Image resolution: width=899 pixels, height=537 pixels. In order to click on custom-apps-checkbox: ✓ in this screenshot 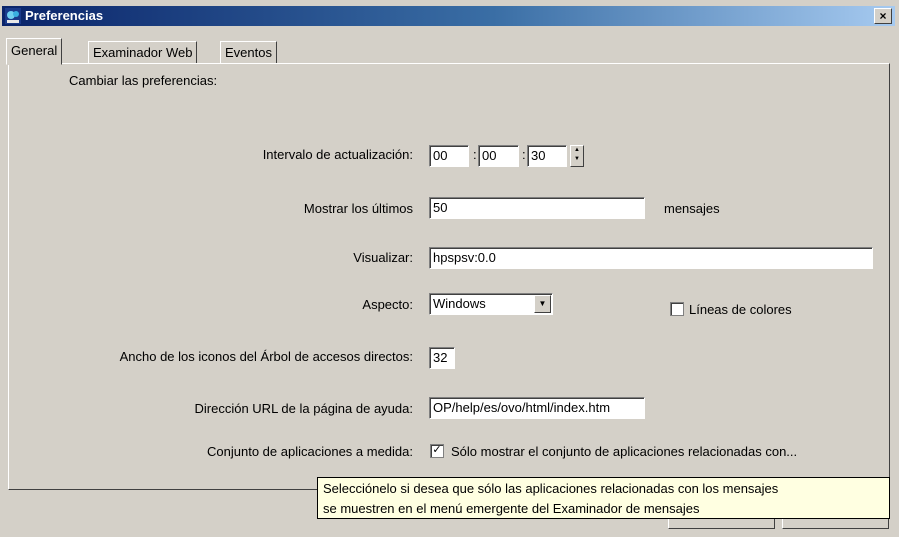, I will do `click(437, 451)`.